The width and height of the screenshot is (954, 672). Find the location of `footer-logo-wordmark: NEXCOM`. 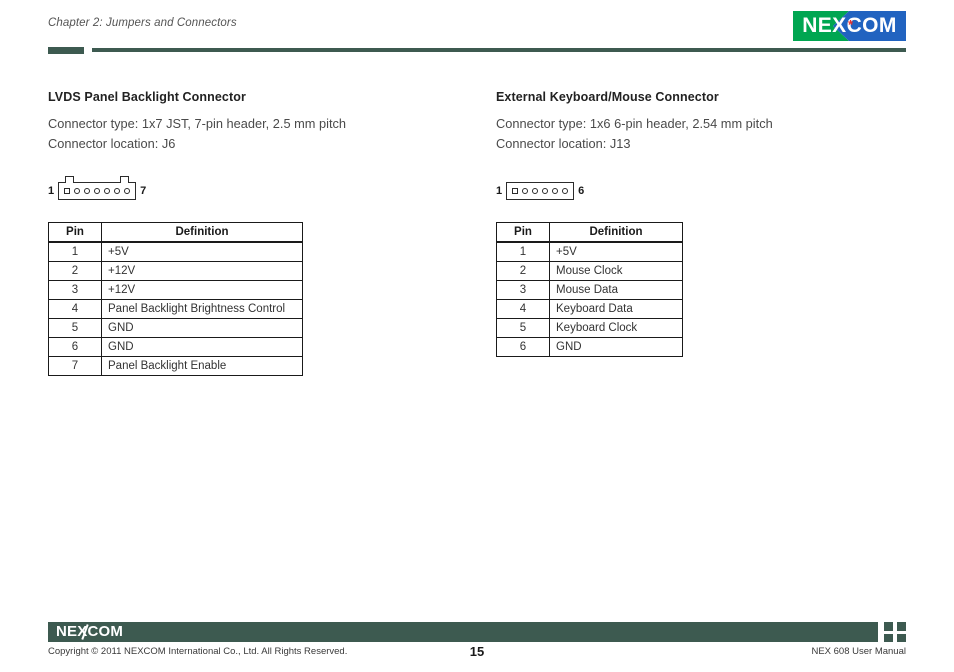

footer-logo-wordmark: NEXCOM is located at coordinates (90, 631).